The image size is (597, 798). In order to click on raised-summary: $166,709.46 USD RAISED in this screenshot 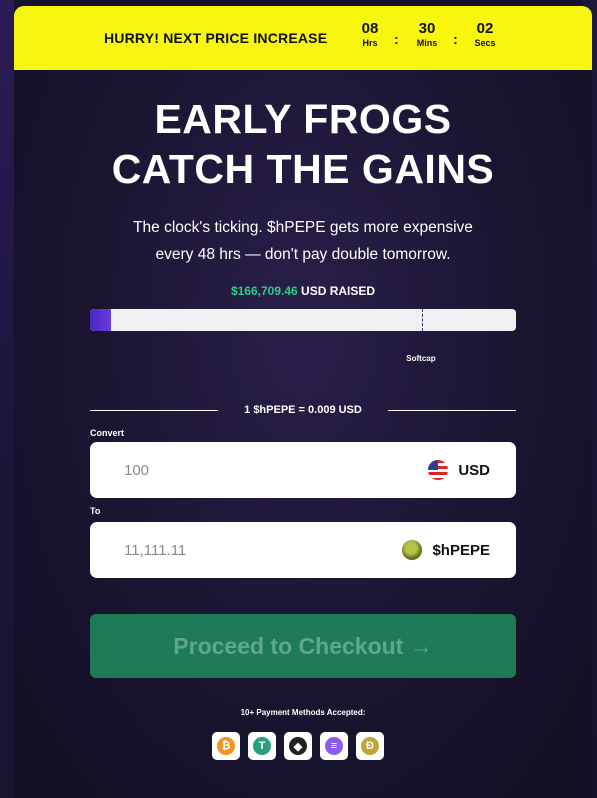, I will do `click(303, 291)`.